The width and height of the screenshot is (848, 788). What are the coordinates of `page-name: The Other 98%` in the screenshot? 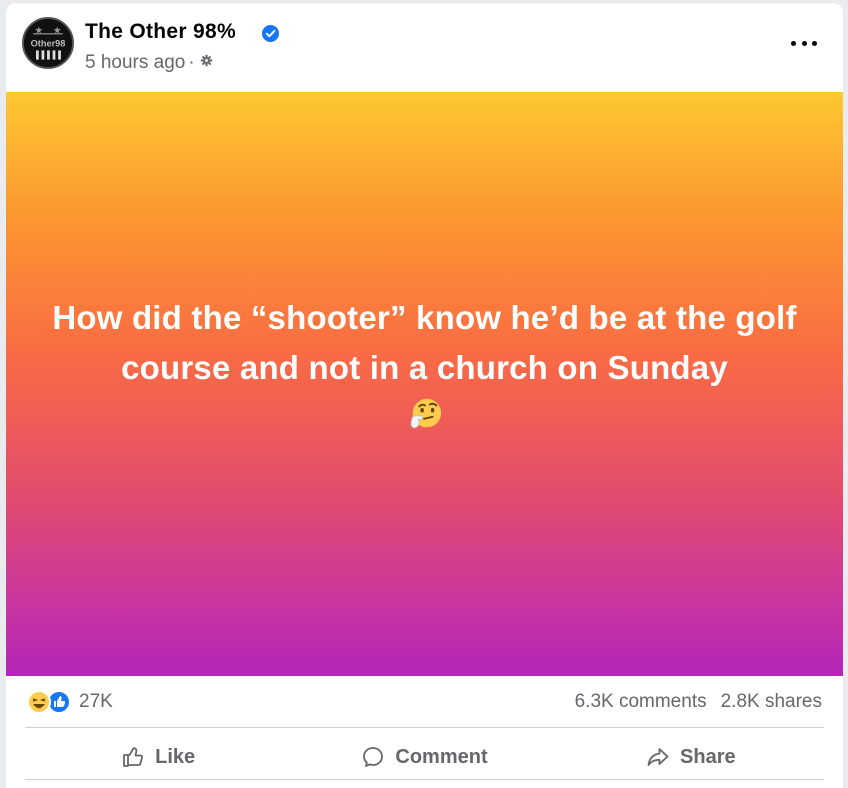 It's located at (160, 32).